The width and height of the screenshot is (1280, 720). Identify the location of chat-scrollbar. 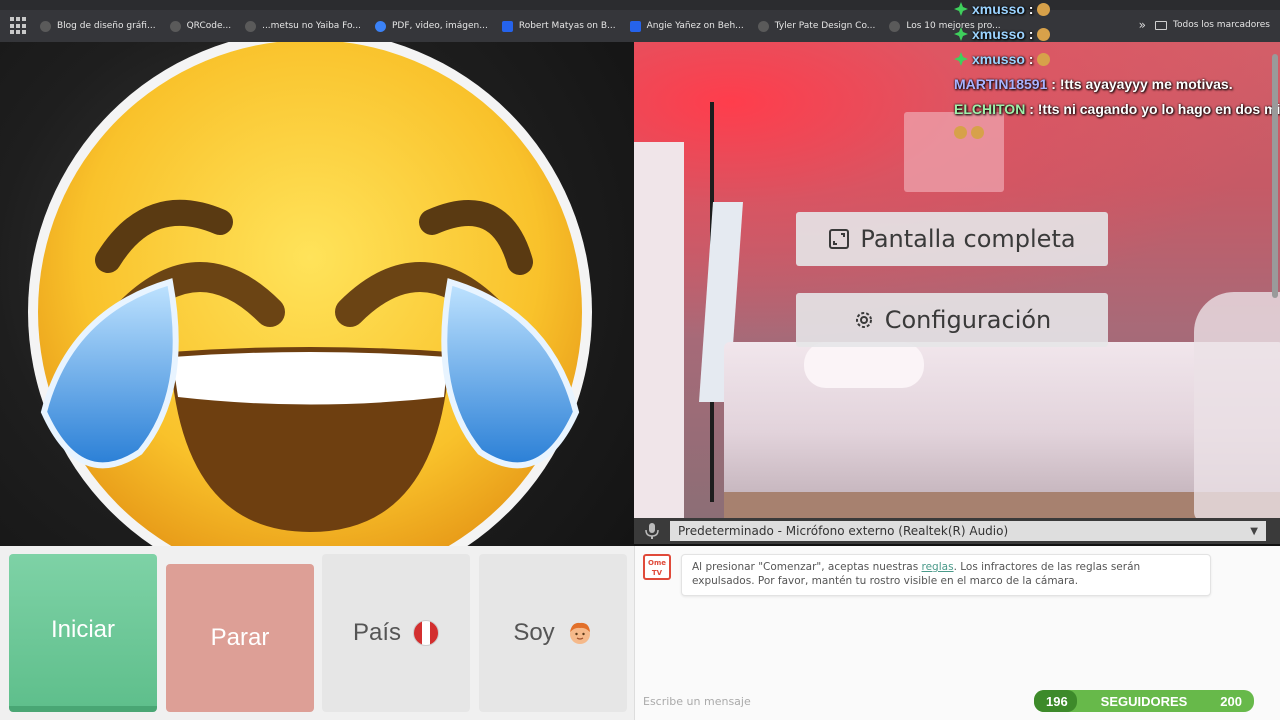
(1275, 171).